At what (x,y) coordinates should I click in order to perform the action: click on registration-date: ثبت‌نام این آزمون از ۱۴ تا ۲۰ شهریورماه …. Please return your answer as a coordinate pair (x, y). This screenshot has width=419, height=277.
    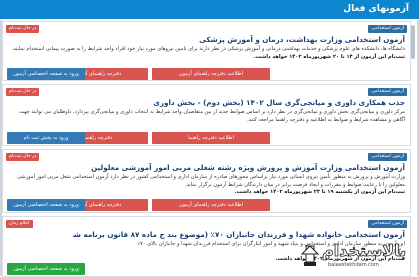
    Looking at the image, I should click on (329, 56).